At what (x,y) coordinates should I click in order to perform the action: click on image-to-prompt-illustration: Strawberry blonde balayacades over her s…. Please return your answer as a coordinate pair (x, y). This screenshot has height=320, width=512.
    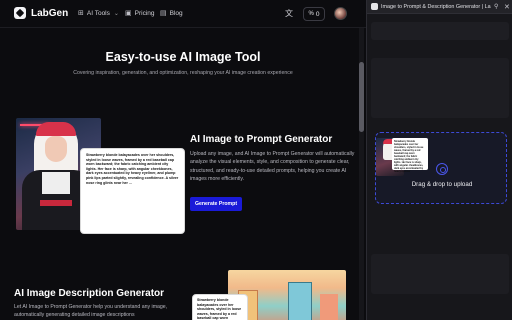
    Looking at the image, I should click on (100, 177).